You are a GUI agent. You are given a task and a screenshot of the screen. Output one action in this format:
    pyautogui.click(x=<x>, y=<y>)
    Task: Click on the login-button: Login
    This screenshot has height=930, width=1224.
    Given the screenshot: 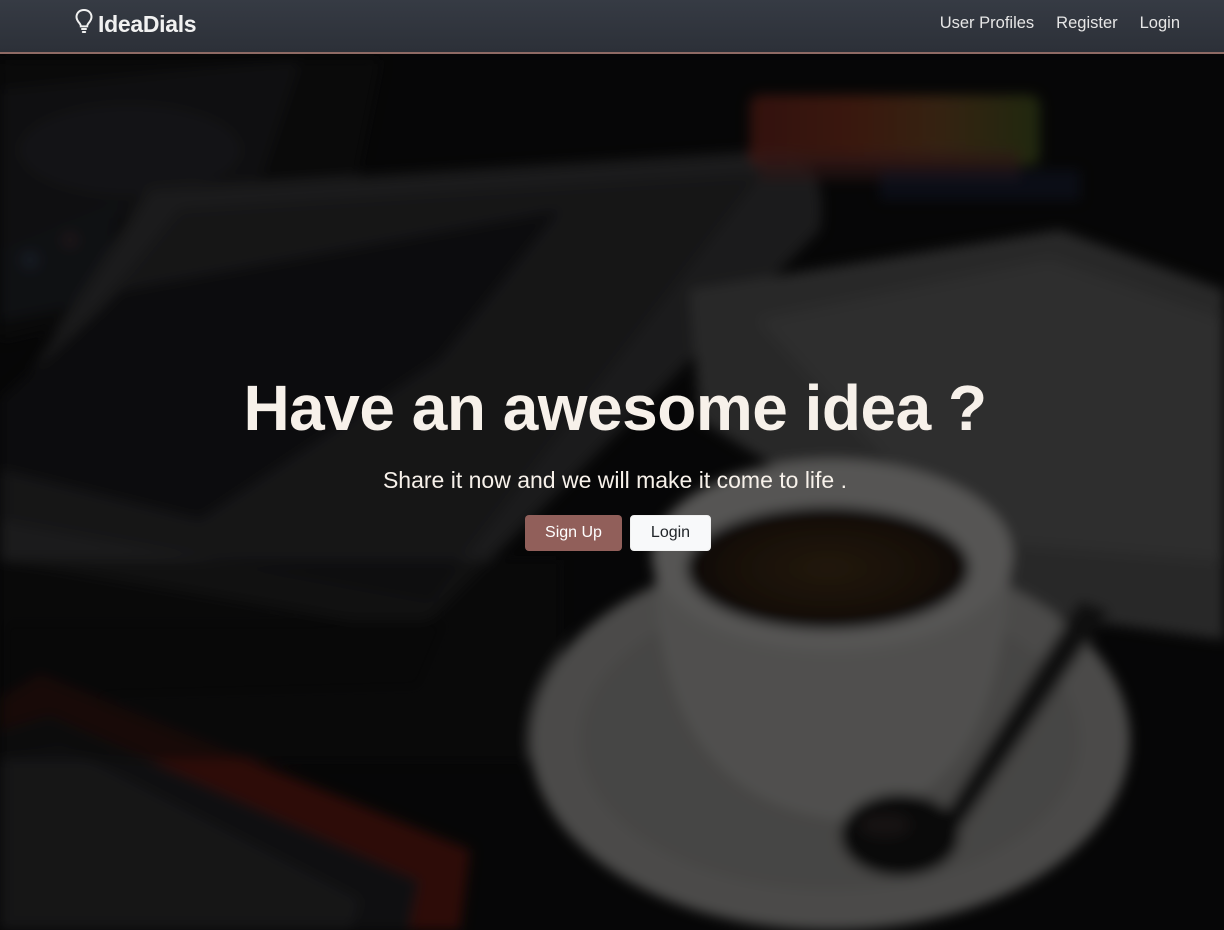 What is the action you would take?
    pyautogui.click(x=670, y=533)
    